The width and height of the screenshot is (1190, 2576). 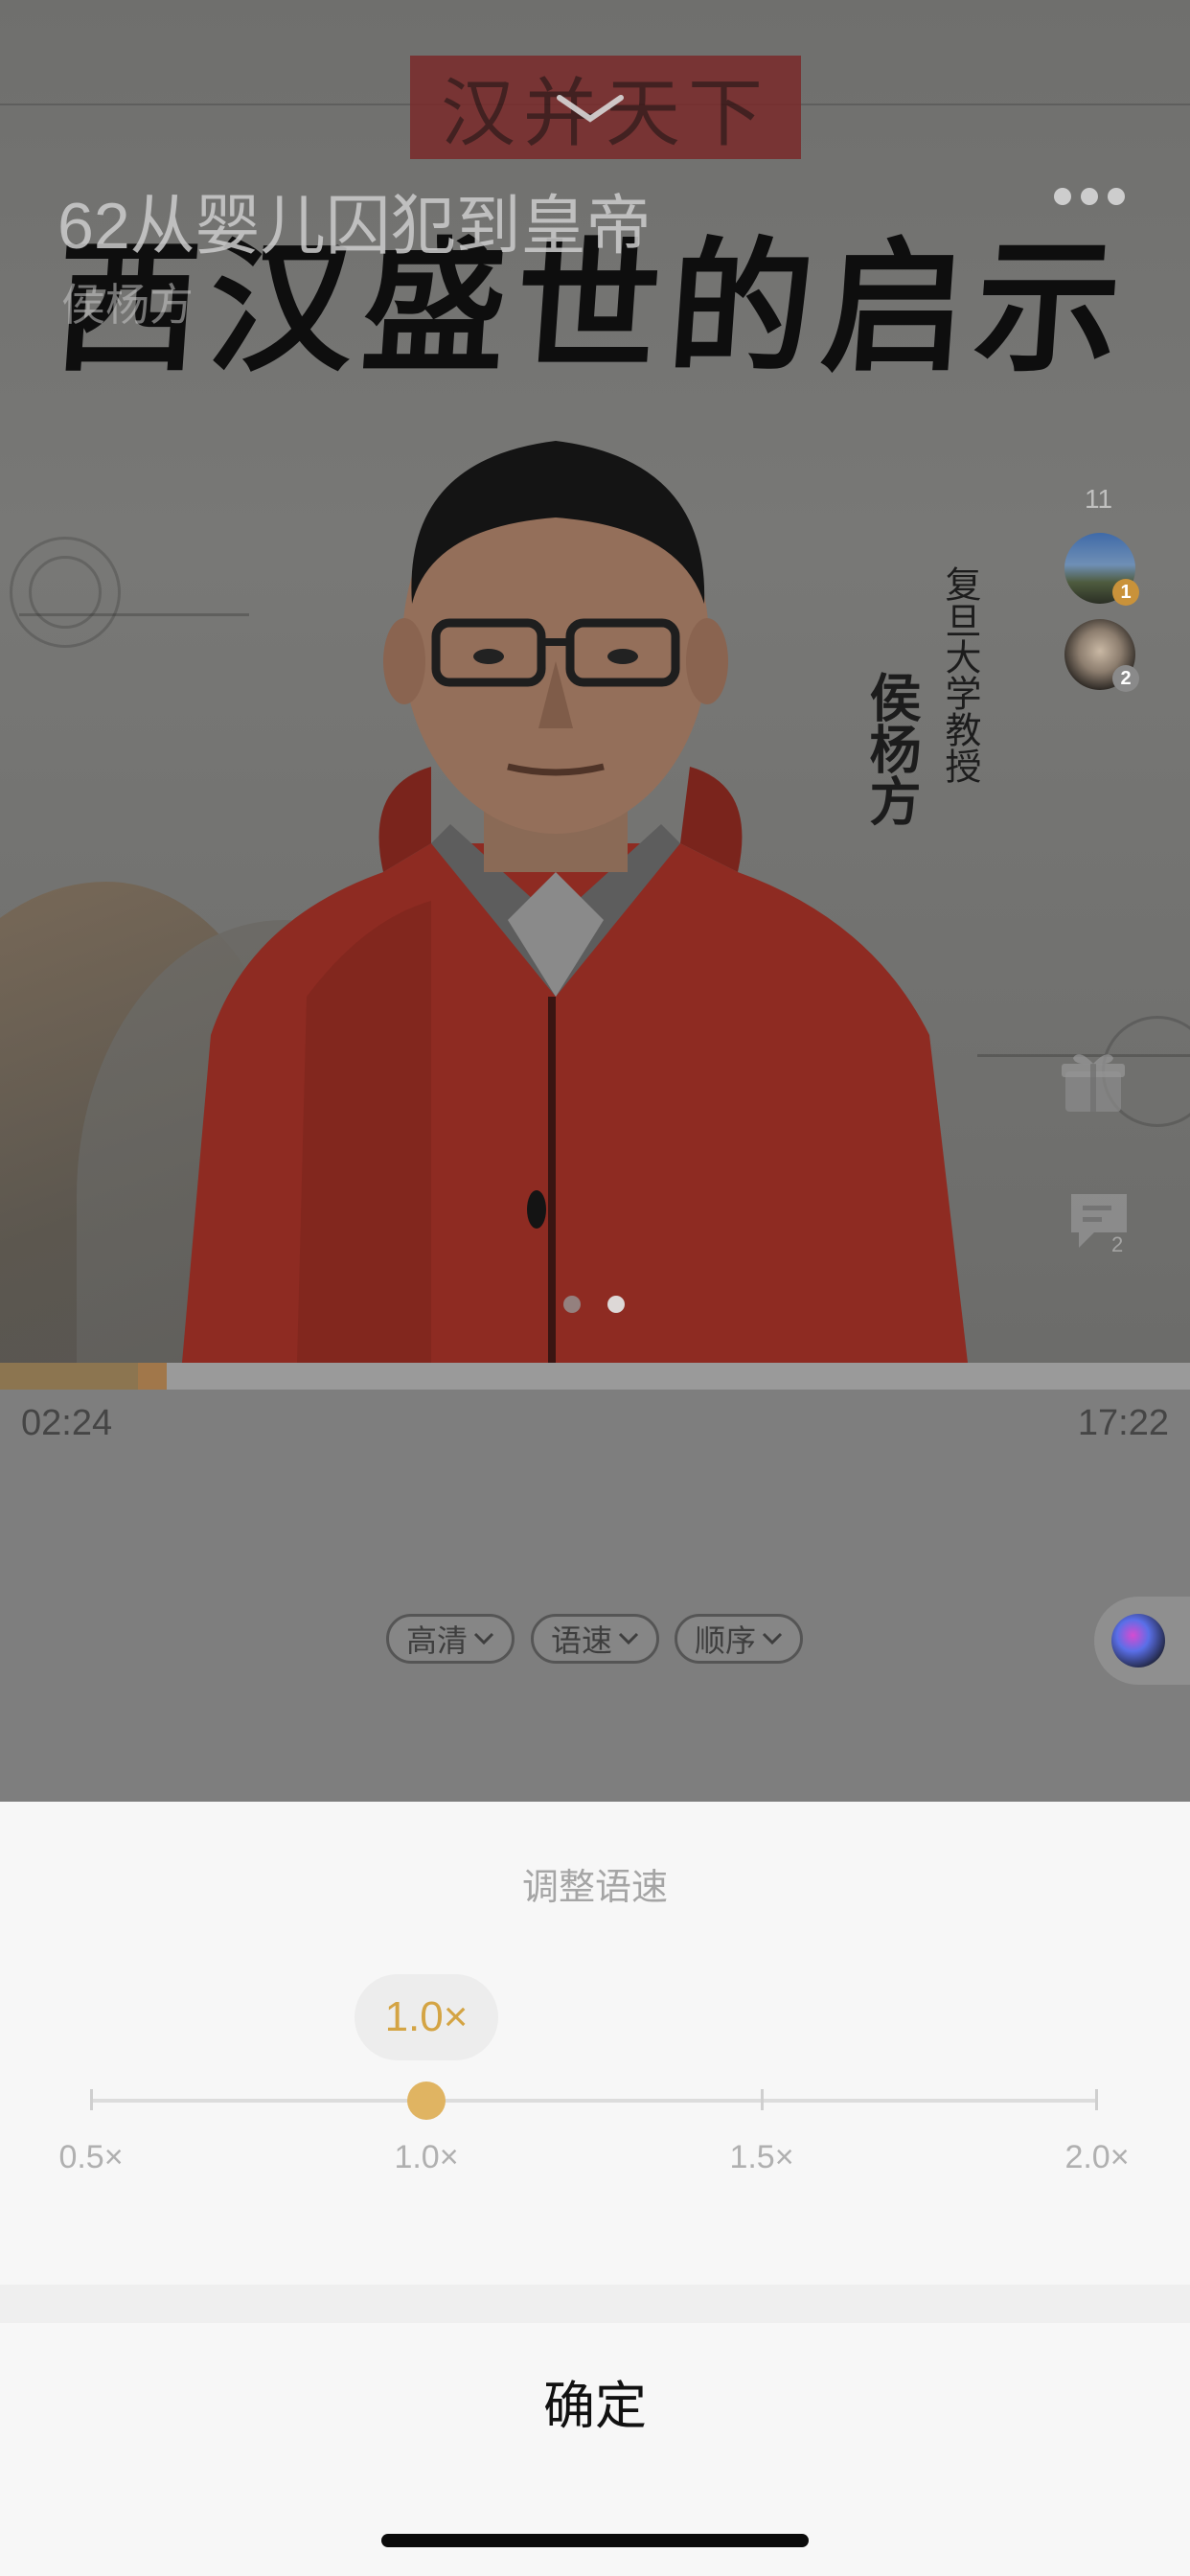 I want to click on gift-icon, so click(x=1094, y=1082).